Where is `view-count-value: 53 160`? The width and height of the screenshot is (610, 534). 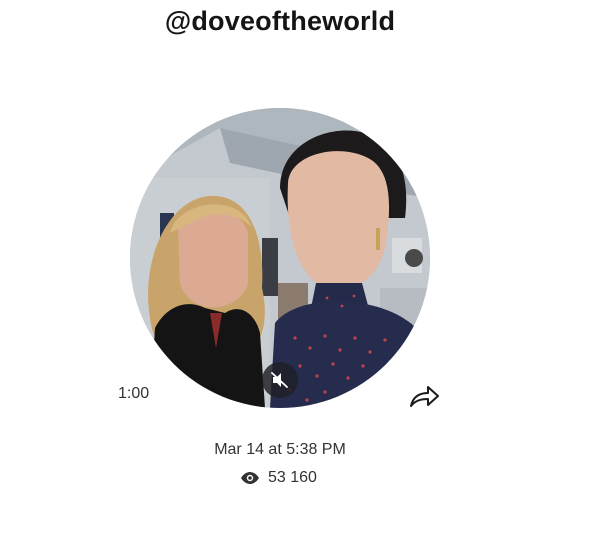
view-count-value: 53 160 is located at coordinates (292, 477).